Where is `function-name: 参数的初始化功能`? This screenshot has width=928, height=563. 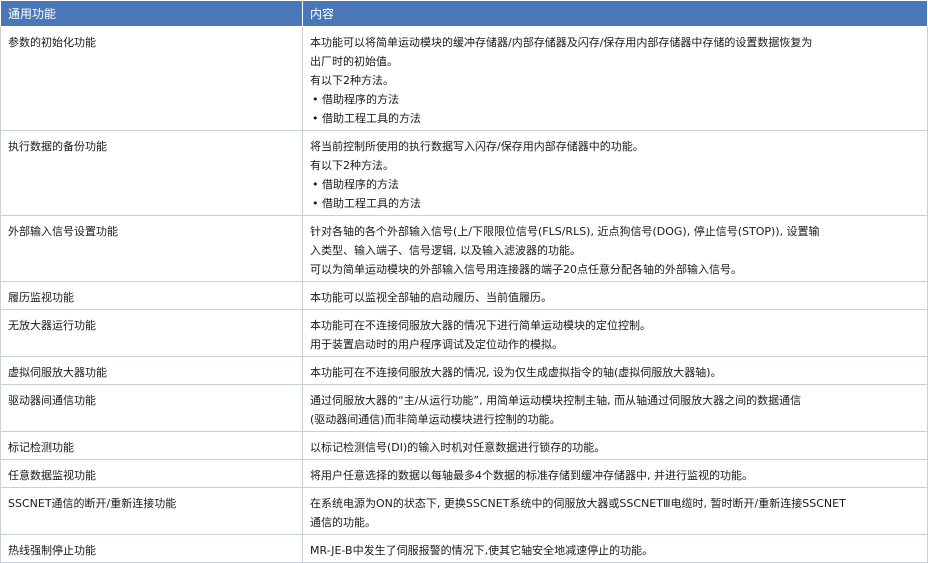
function-name: 参数的初始化功能 is located at coordinates (151, 78).